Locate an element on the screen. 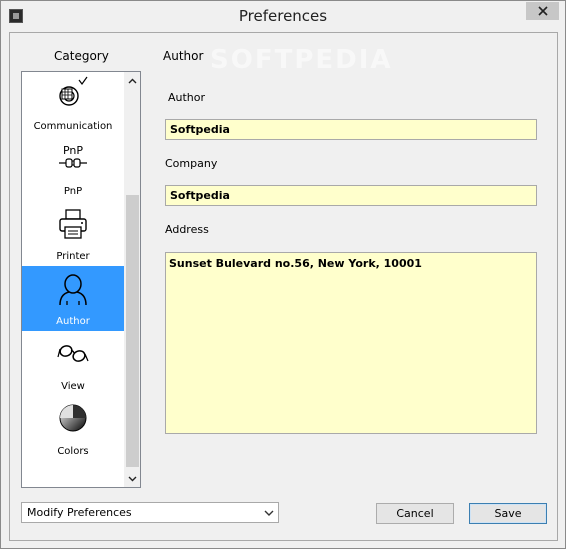 Image resolution: width=566 pixels, height=549 pixels. panel-heading: Author is located at coordinates (183, 56).